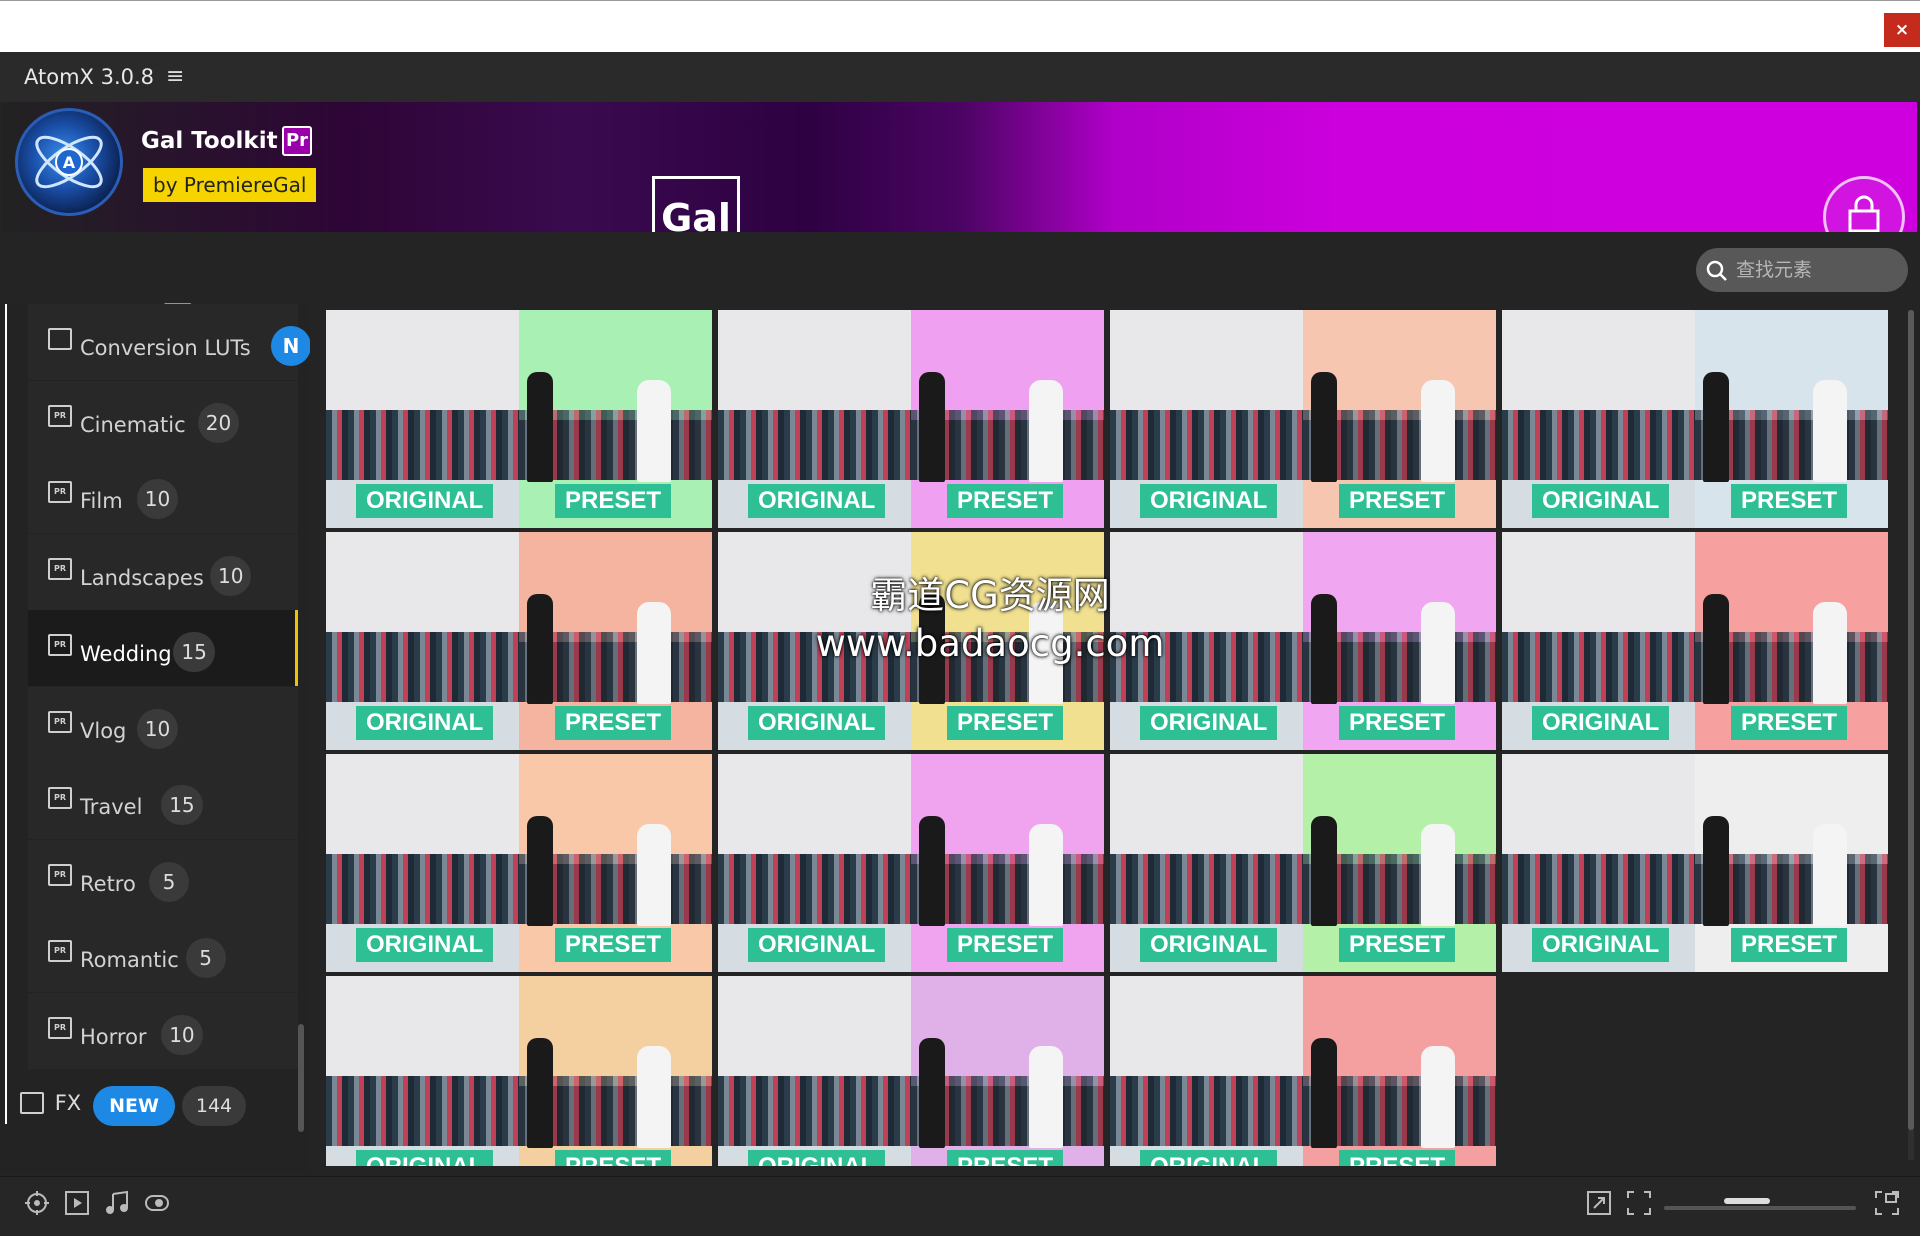  I want to click on expand-icon, so click(1599, 1203).